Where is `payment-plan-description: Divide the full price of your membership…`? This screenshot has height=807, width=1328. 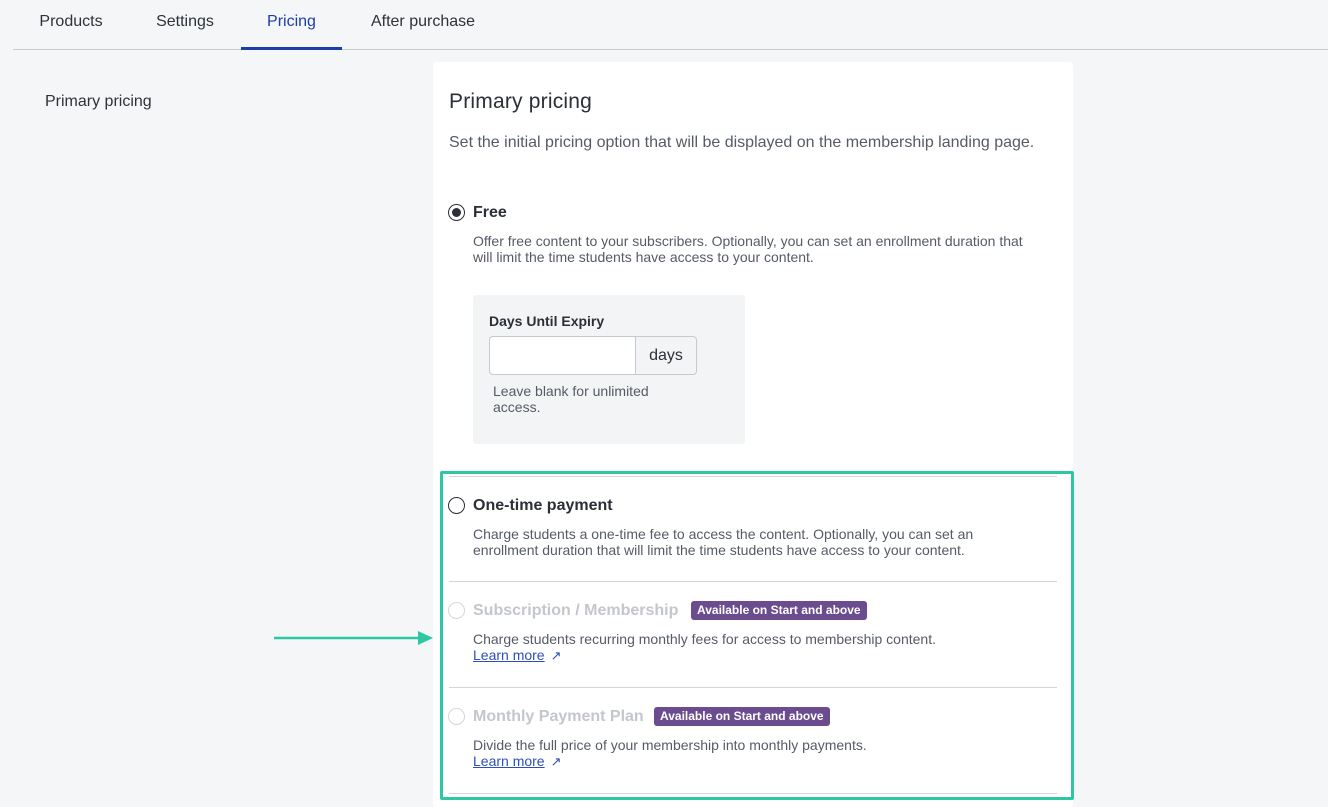
payment-plan-description: Divide the full price of your membership… is located at coordinates (670, 745).